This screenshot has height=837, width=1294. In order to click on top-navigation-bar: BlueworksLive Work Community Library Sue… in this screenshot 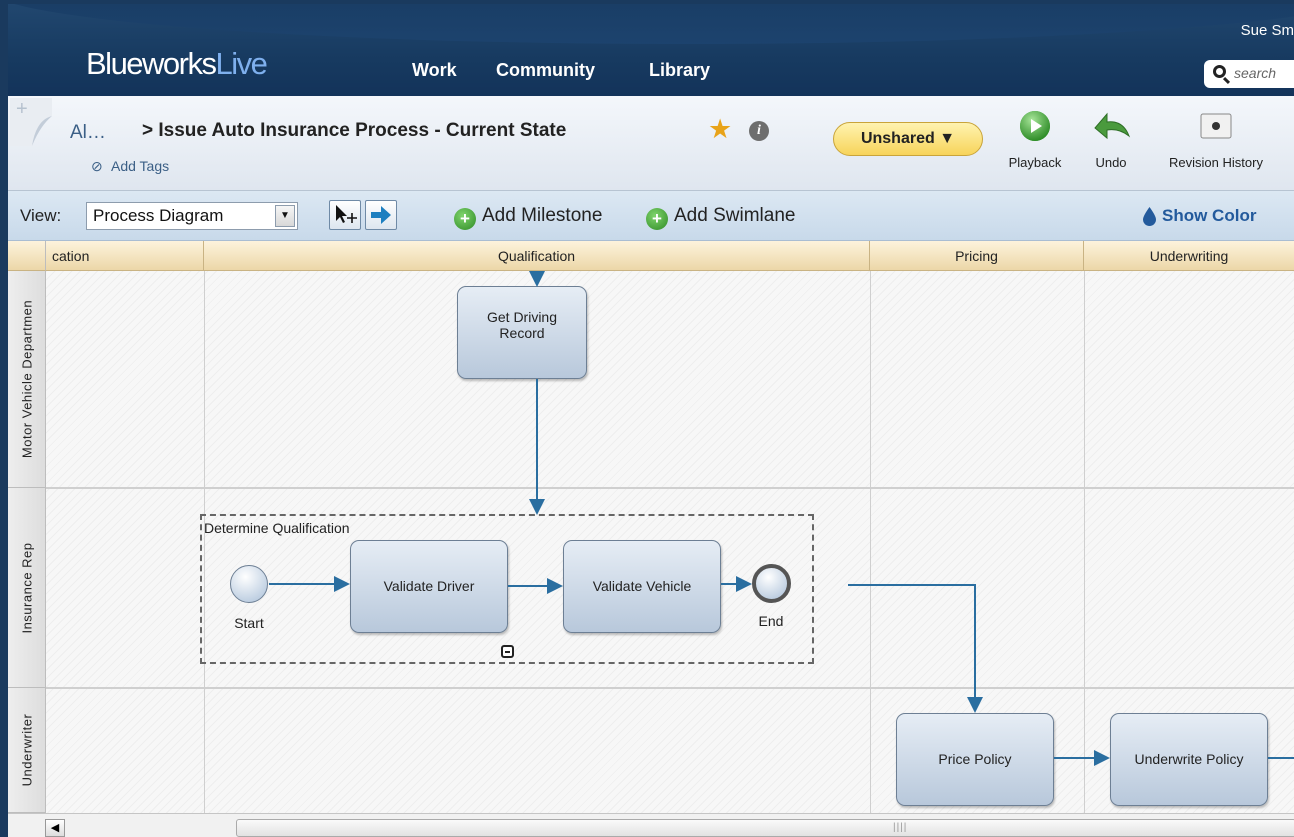, I will do `click(651, 50)`.